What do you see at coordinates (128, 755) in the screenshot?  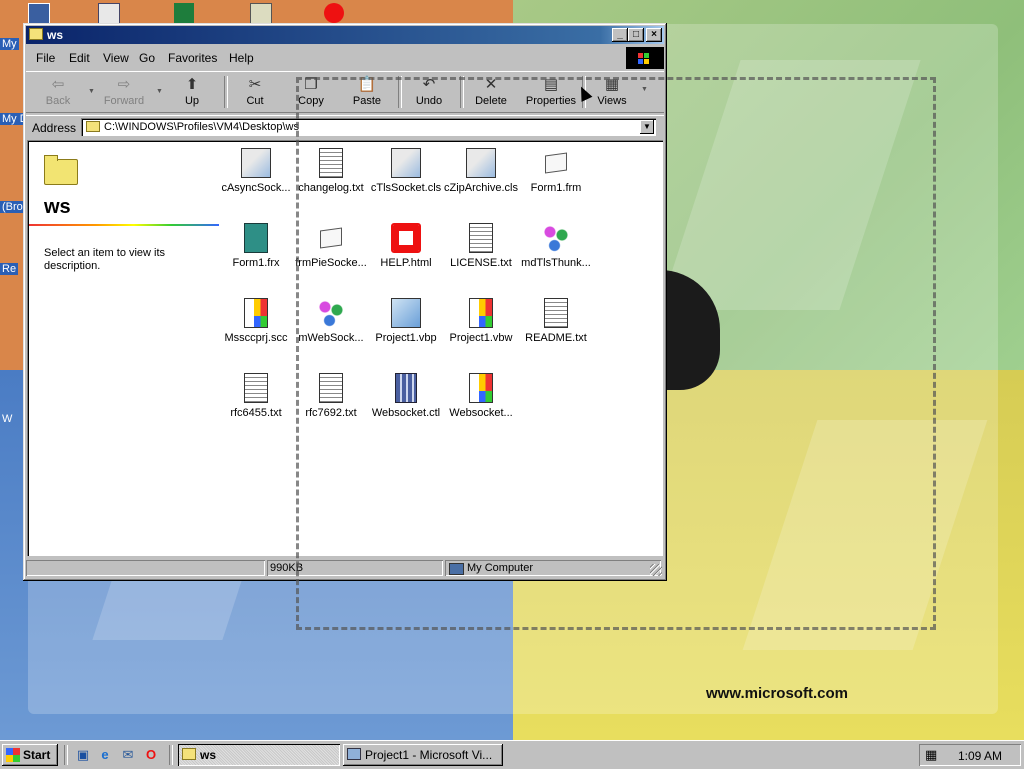 I see `outlook-express-icon: ✉` at bounding box center [128, 755].